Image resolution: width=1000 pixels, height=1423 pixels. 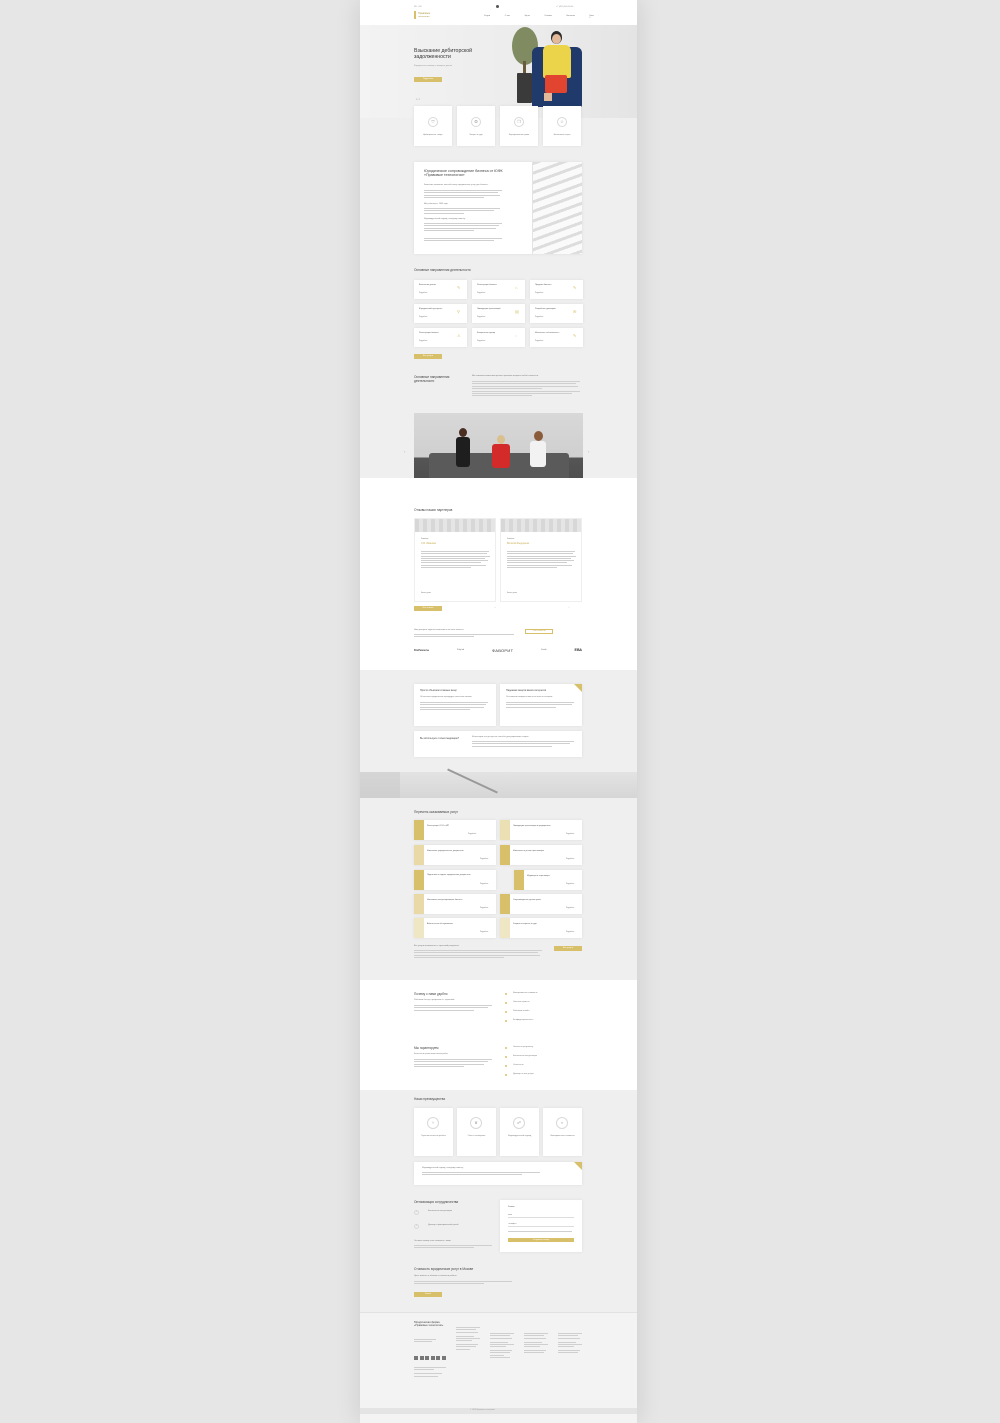 I want to click on direction-icon: ✎, so click(x=575, y=335).